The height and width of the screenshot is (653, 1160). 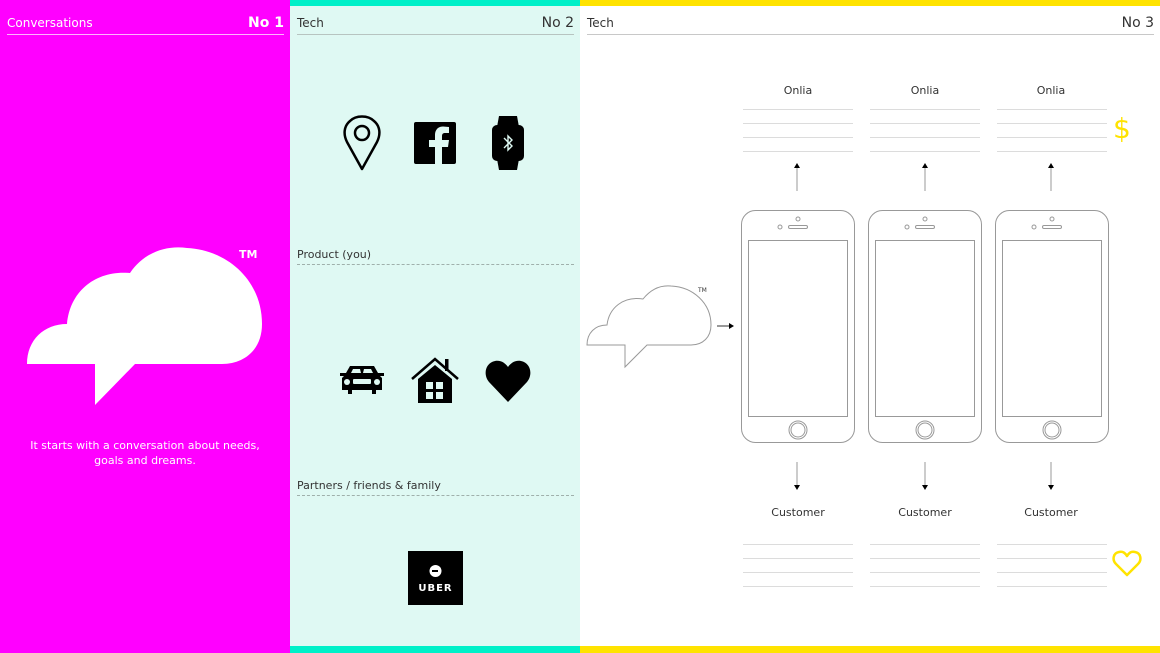 I want to click on panel-header: Conversations No 1, so click(x=145, y=24).